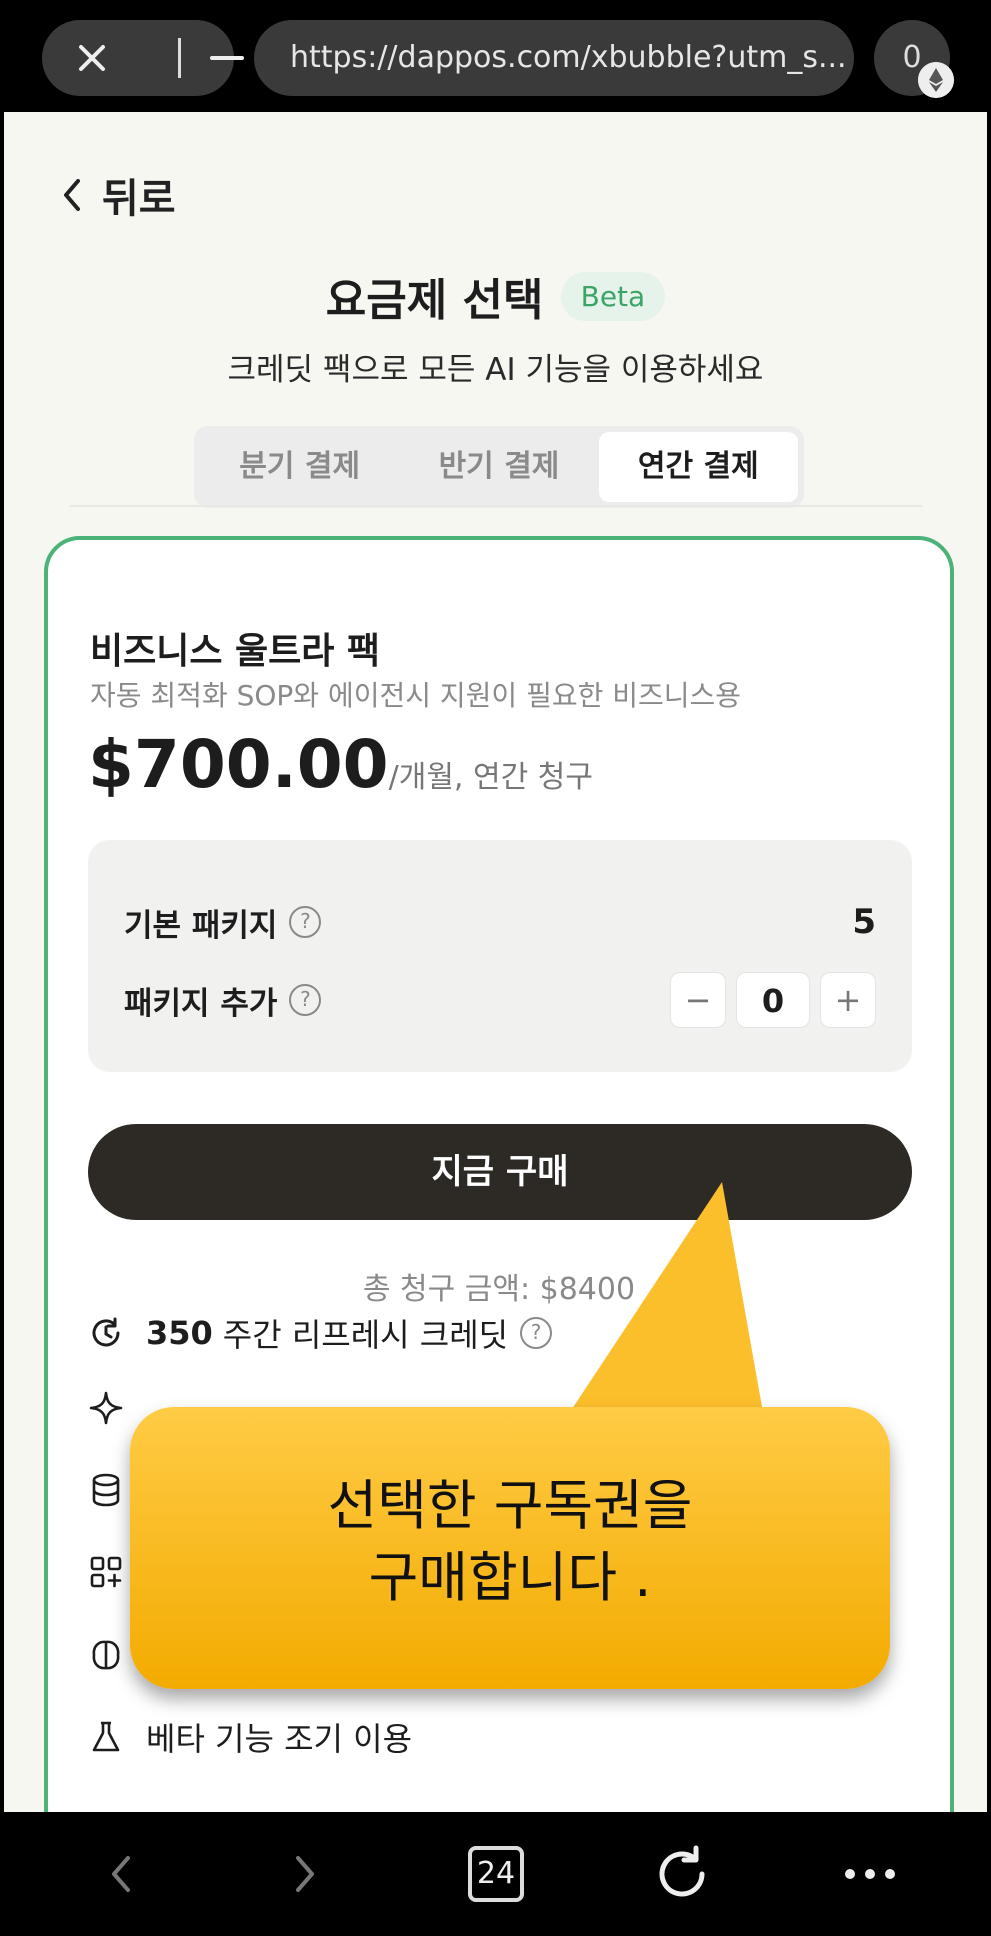 The height and width of the screenshot is (1936, 991). I want to click on flask-icon, so click(106, 1736).